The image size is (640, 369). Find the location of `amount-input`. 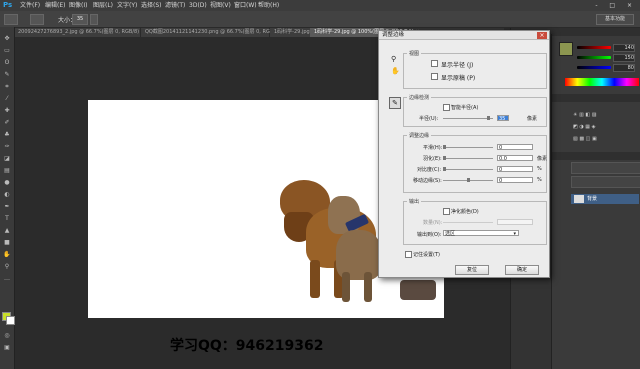

amount-input is located at coordinates (515, 222).